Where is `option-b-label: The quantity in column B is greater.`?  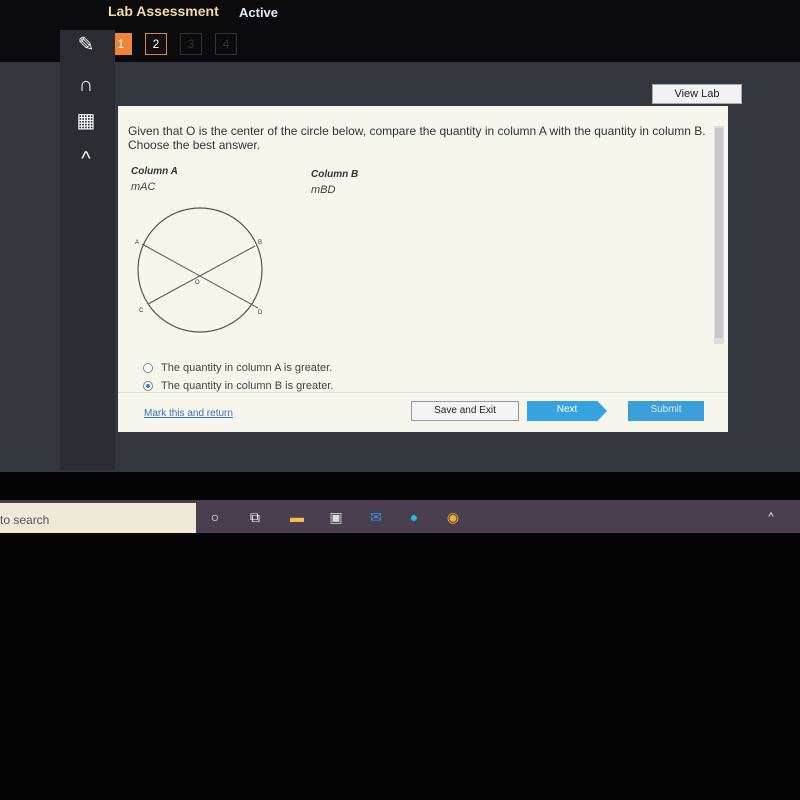
option-b-label: The quantity in column B is greater. is located at coordinates (247, 386).